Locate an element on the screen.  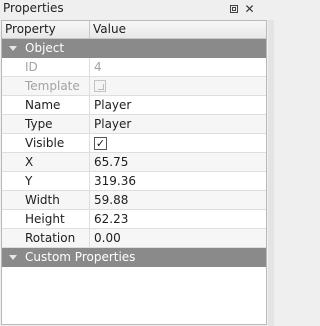
property-label: Width is located at coordinates (42, 200).